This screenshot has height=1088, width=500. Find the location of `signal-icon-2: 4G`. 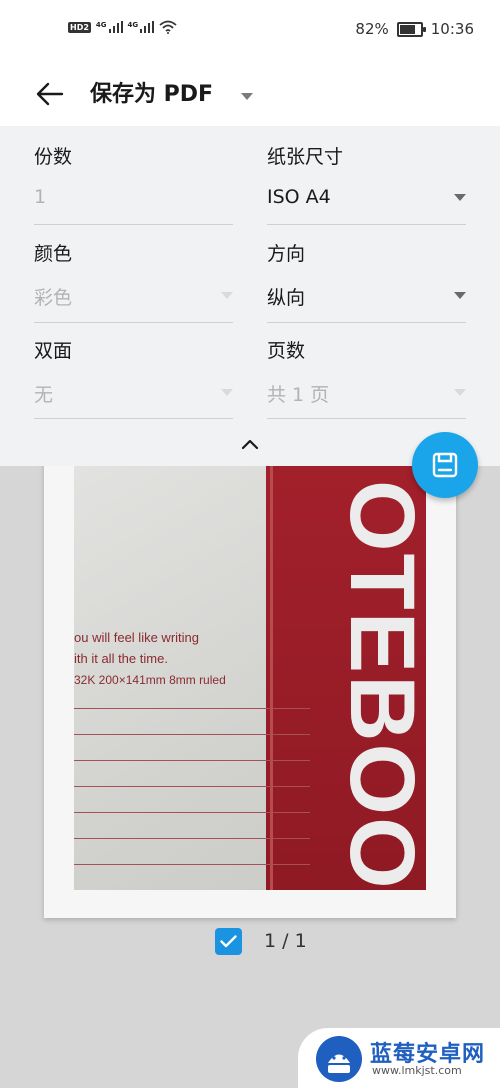

signal-icon-2: 4G is located at coordinates (141, 27).